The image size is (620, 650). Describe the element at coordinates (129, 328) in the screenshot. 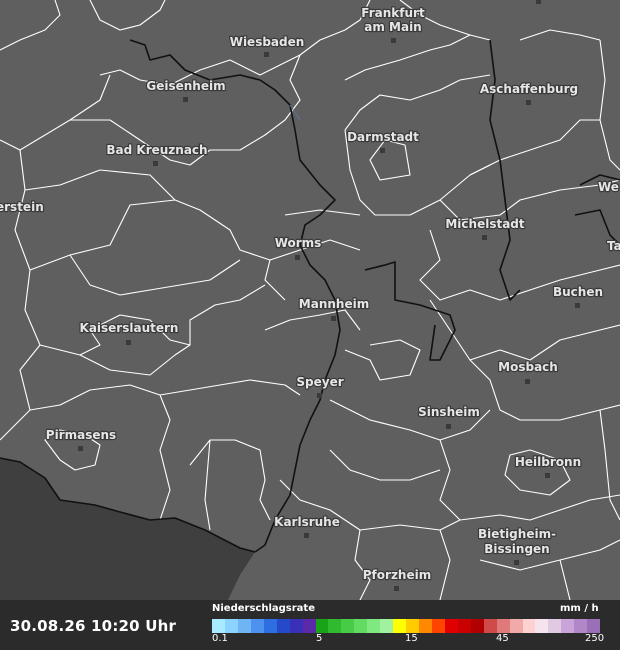

I see `svg-text: Kaiserslautern` at that location.